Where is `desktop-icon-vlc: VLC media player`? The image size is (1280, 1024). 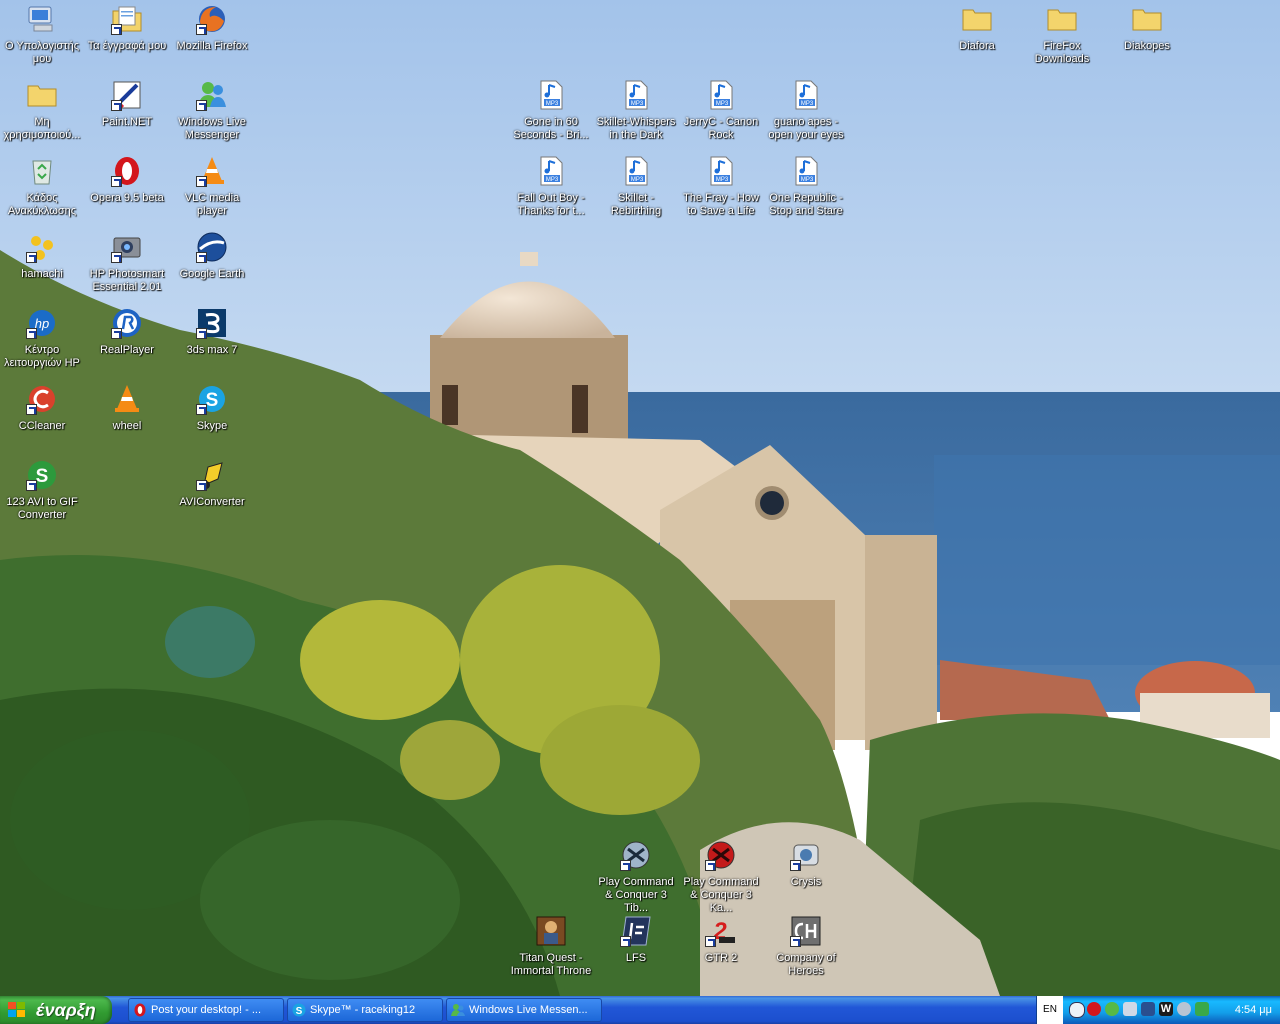
desktop-icon-vlc: VLC media player is located at coordinates (212, 191).